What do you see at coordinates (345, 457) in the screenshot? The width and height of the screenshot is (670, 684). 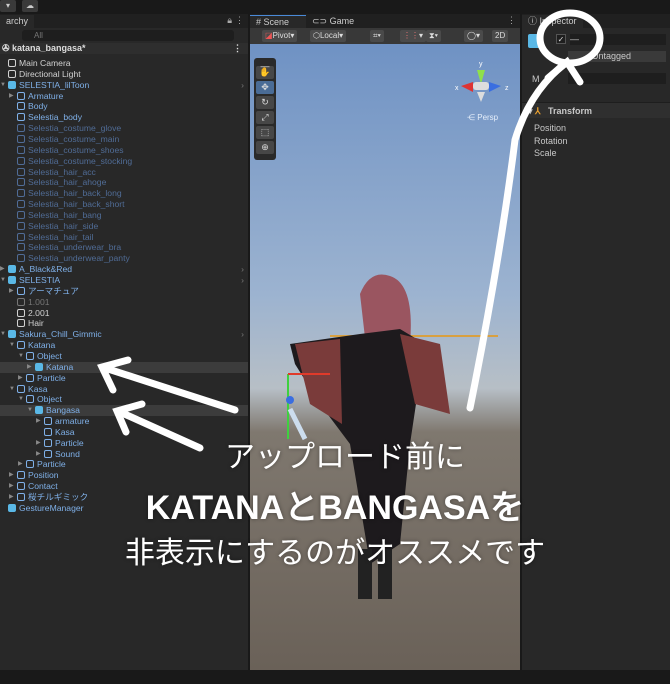 I see `annotation-line-1: アップロード前に` at bounding box center [345, 457].